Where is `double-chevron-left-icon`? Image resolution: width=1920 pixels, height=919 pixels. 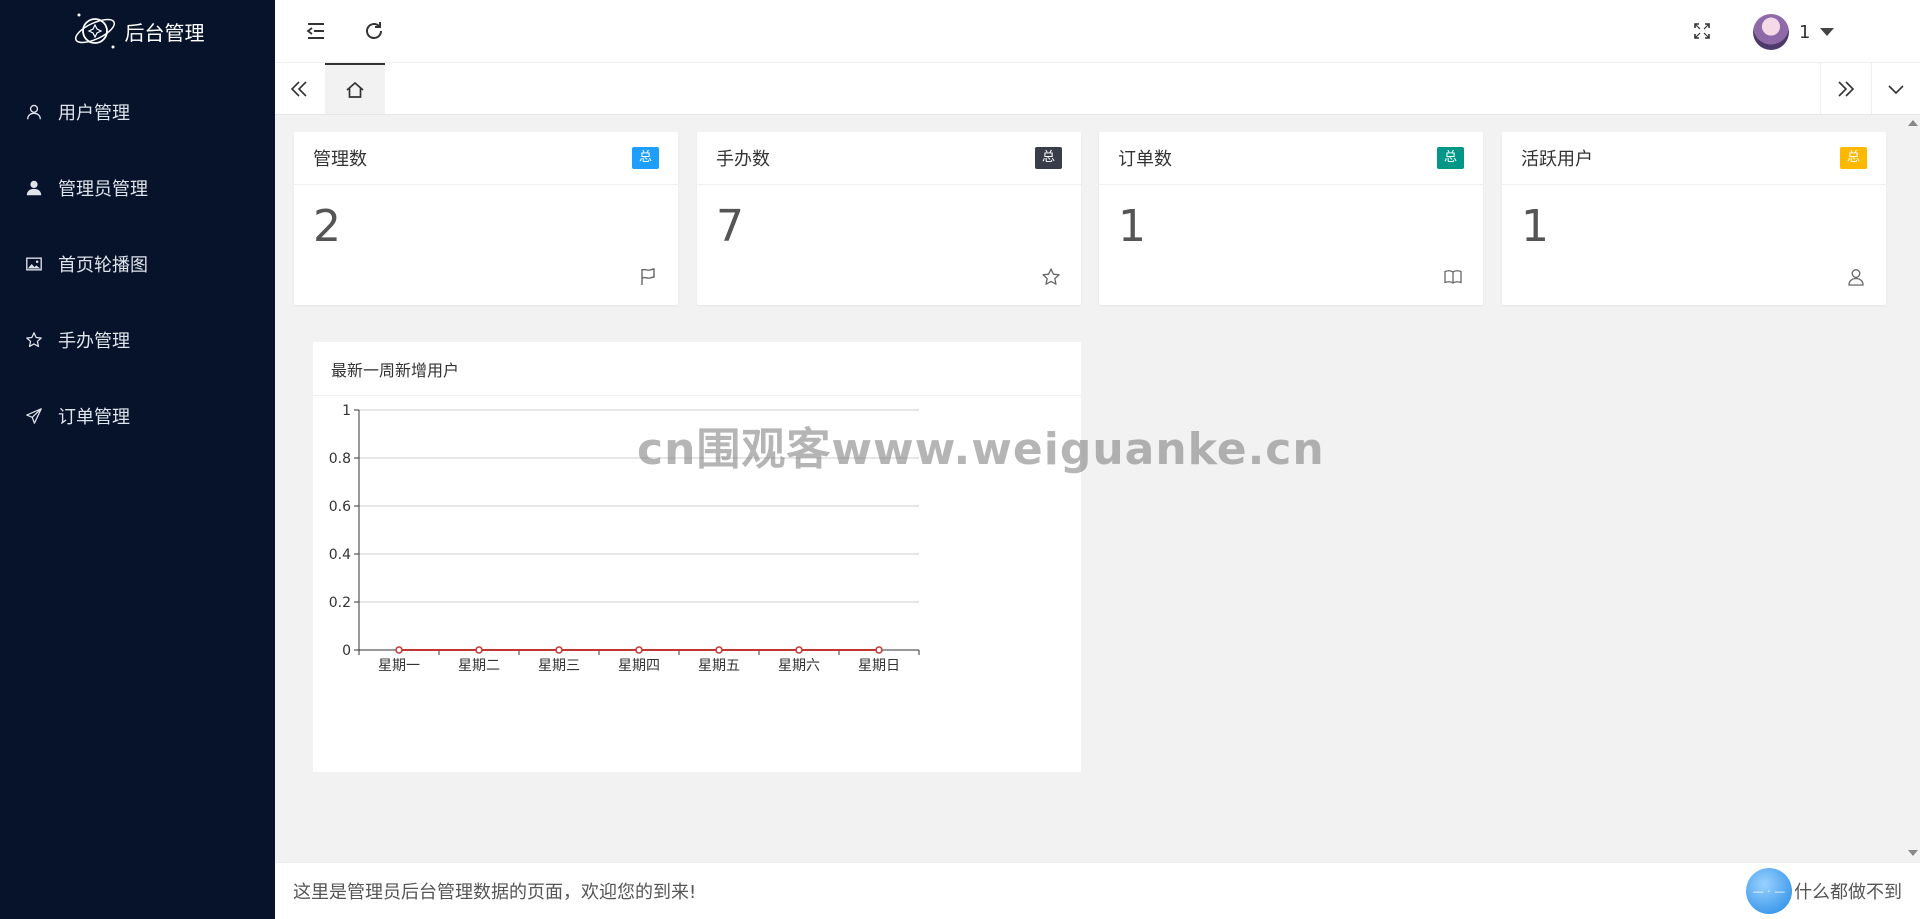 double-chevron-left-icon is located at coordinates (298, 88).